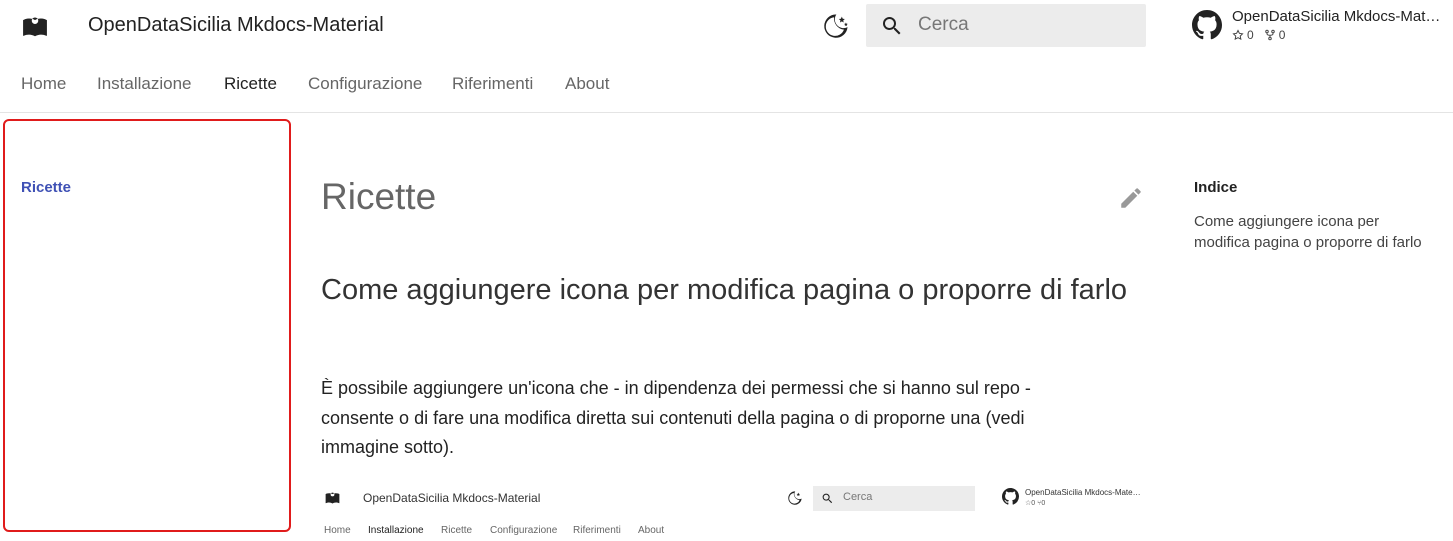 Image resolution: width=1453 pixels, height=541 pixels. What do you see at coordinates (452, 498) in the screenshot?
I see `embedded-site-title: OpenDataSicilia Mkdocs-Material` at bounding box center [452, 498].